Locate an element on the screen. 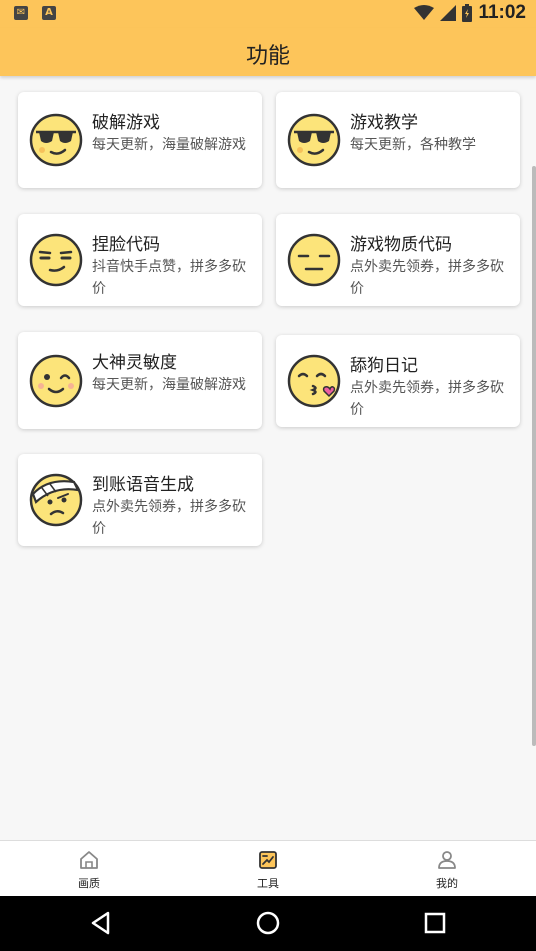 The width and height of the screenshot is (536, 951). nav-tab-mine: 我的 is located at coordinates (447, 869).